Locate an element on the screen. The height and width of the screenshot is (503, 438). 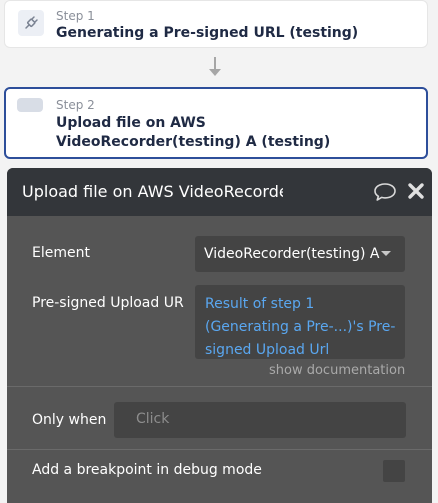
show-documentation-link: show documentation is located at coordinates (337, 370).